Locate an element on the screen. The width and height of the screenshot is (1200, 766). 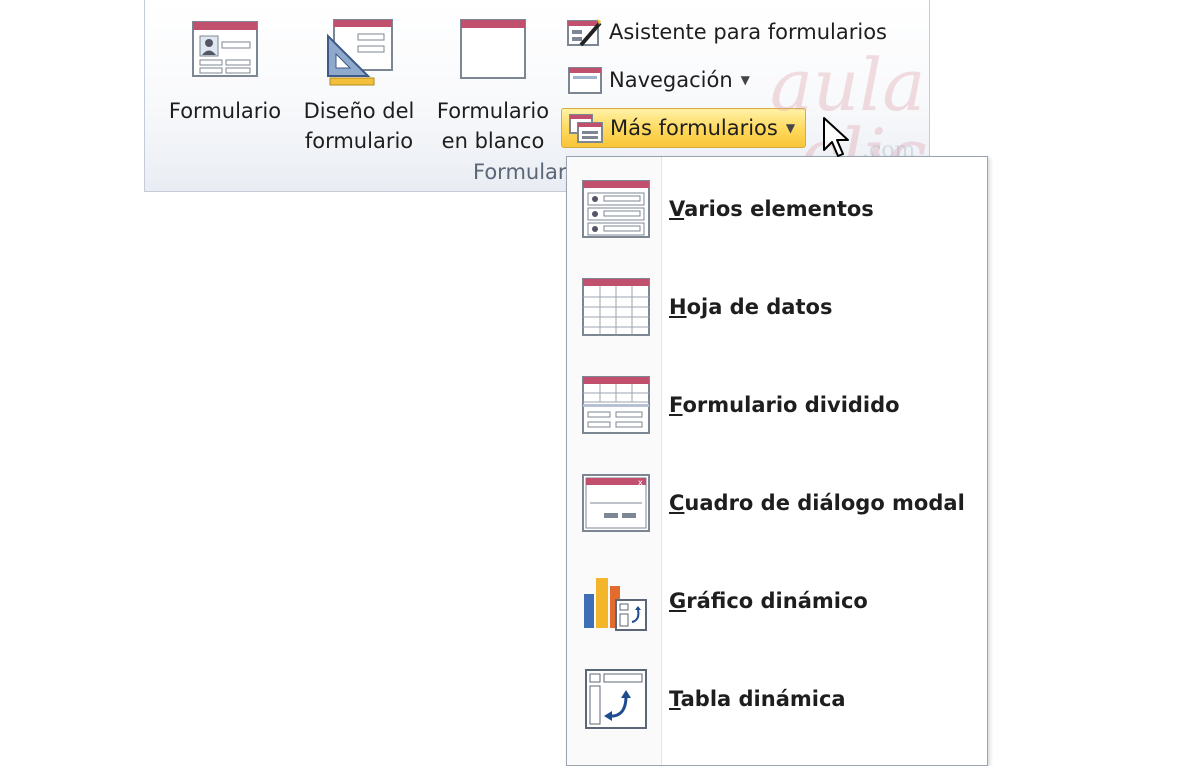
pivot-table-icon is located at coordinates (616, 699).